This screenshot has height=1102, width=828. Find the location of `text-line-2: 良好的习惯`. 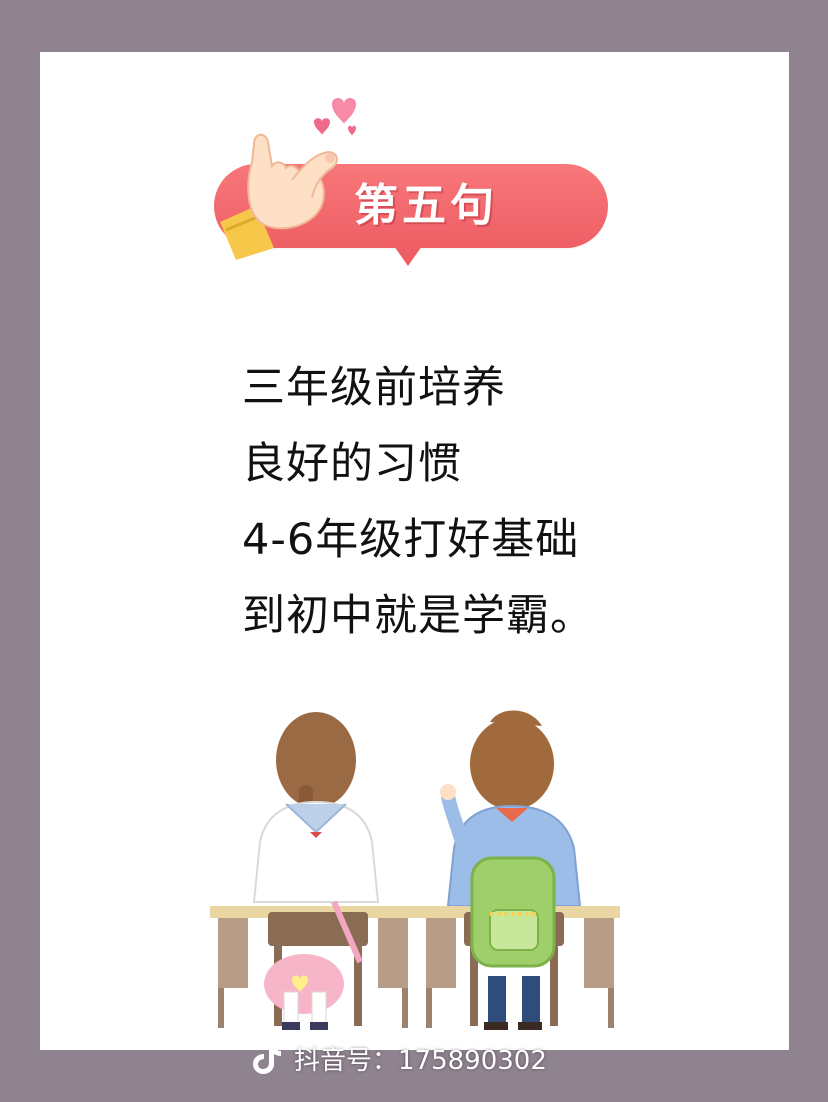

text-line-2: 良好的习惯 is located at coordinates (352, 464).